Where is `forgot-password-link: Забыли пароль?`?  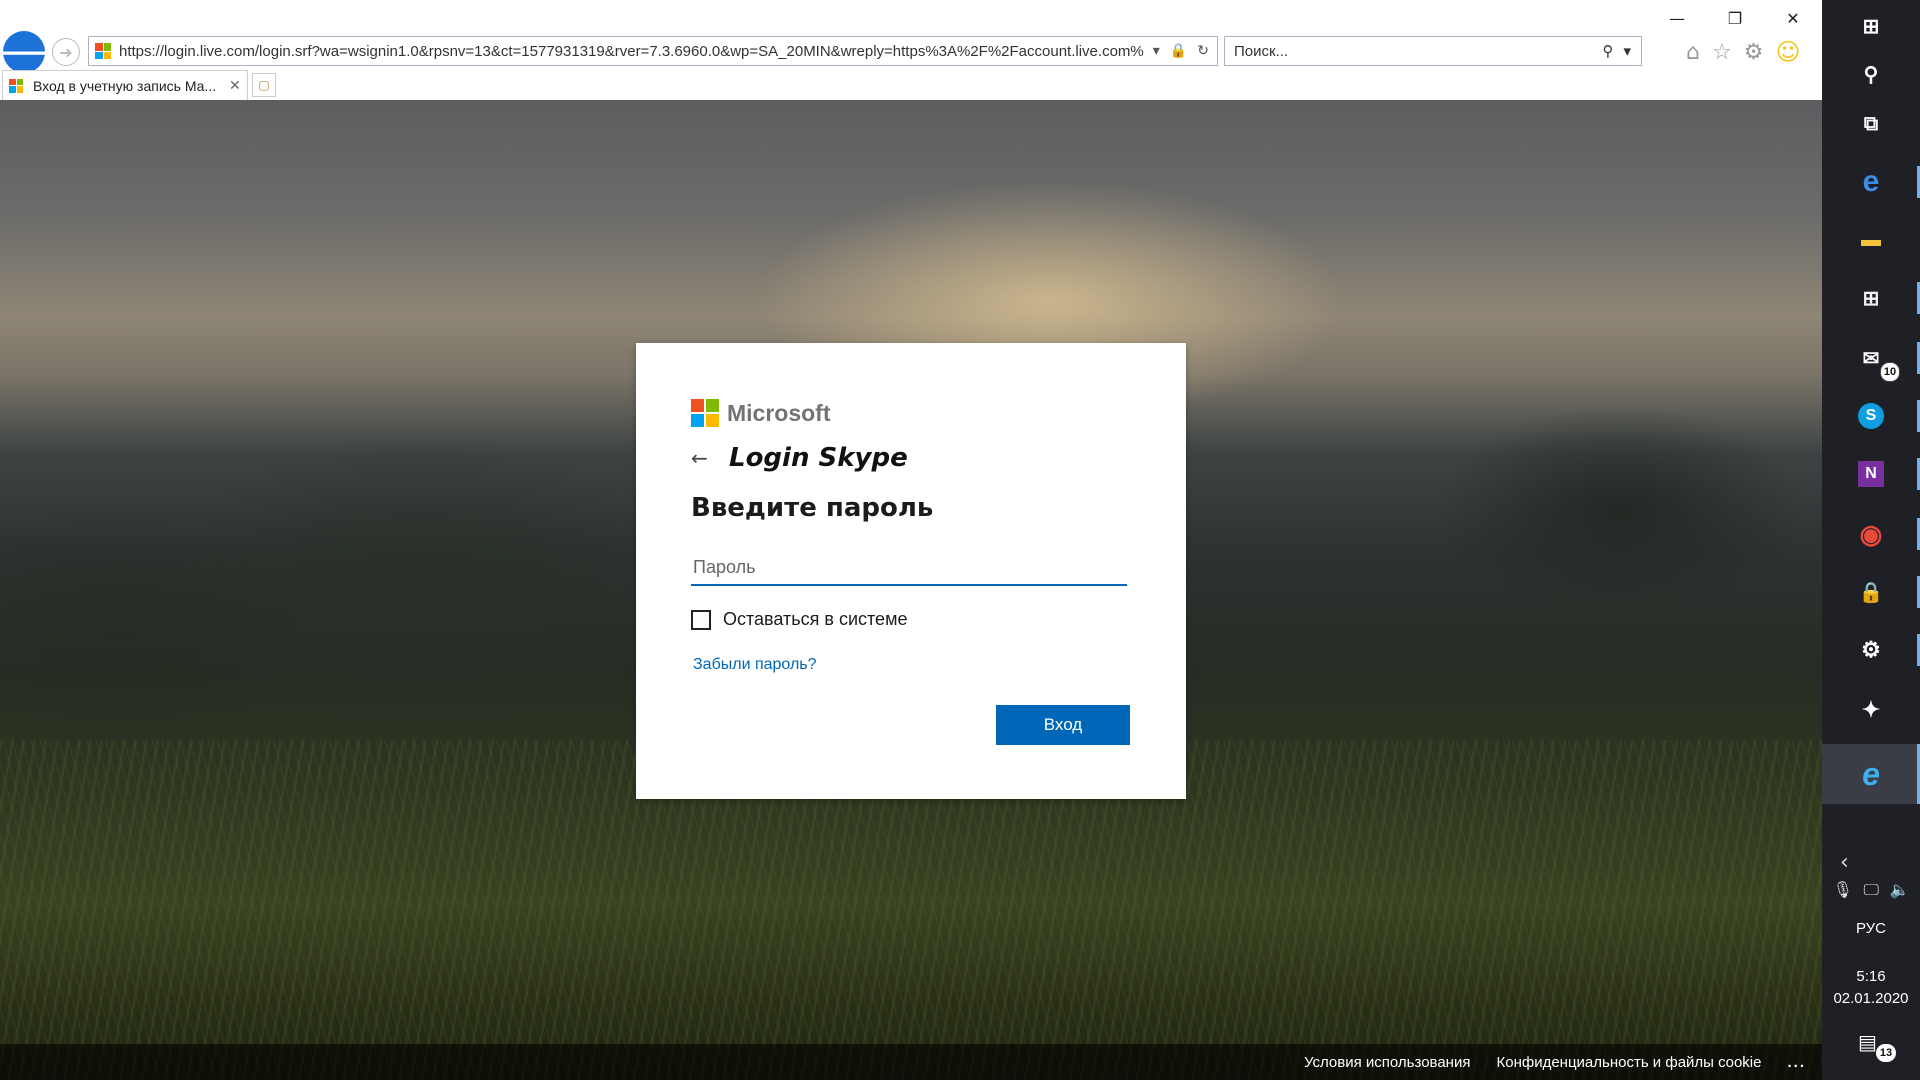 forgot-password-link: Забыли пароль? is located at coordinates (755, 665).